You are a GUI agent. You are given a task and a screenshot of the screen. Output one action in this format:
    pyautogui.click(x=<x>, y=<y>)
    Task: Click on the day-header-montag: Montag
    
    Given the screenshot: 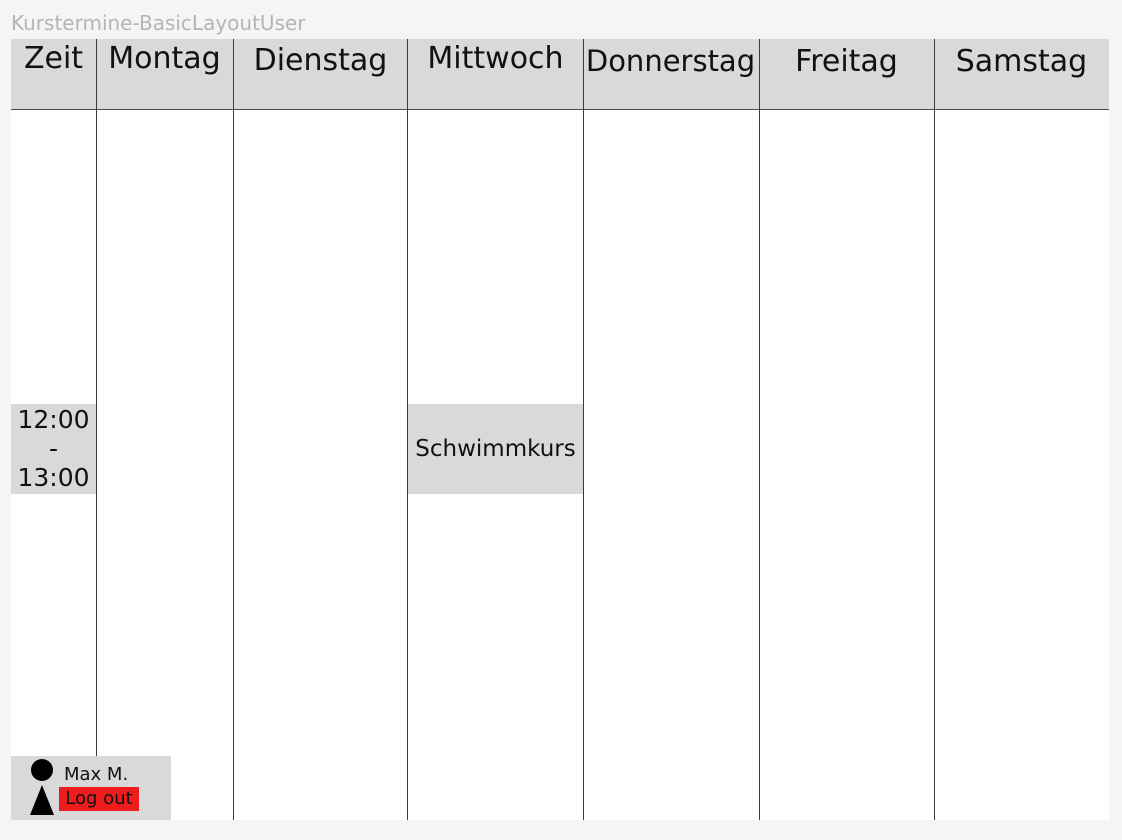 What is the action you would take?
    pyautogui.click(x=164, y=58)
    